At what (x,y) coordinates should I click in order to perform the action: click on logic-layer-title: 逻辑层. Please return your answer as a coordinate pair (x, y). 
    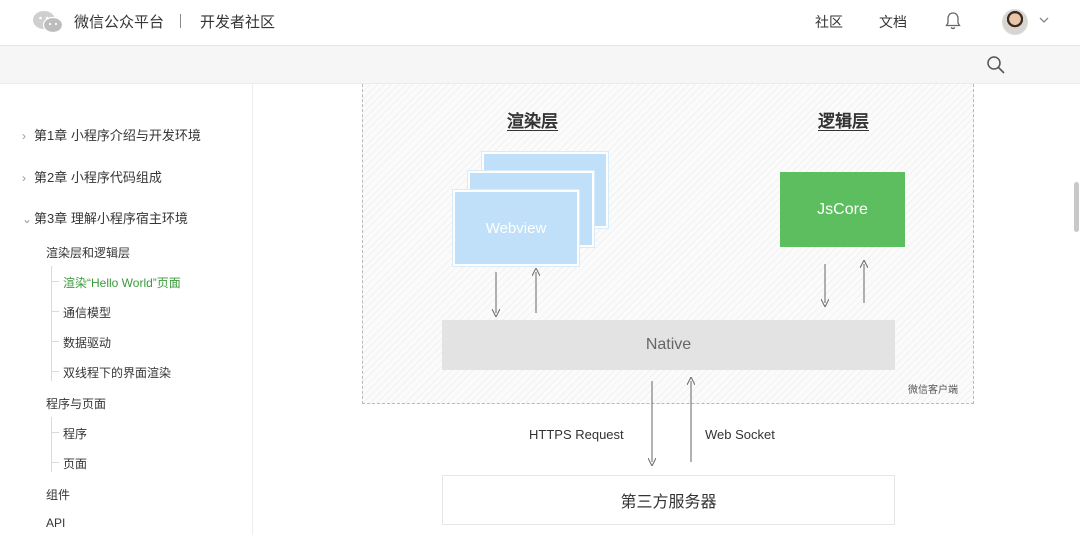
    Looking at the image, I should click on (843, 121).